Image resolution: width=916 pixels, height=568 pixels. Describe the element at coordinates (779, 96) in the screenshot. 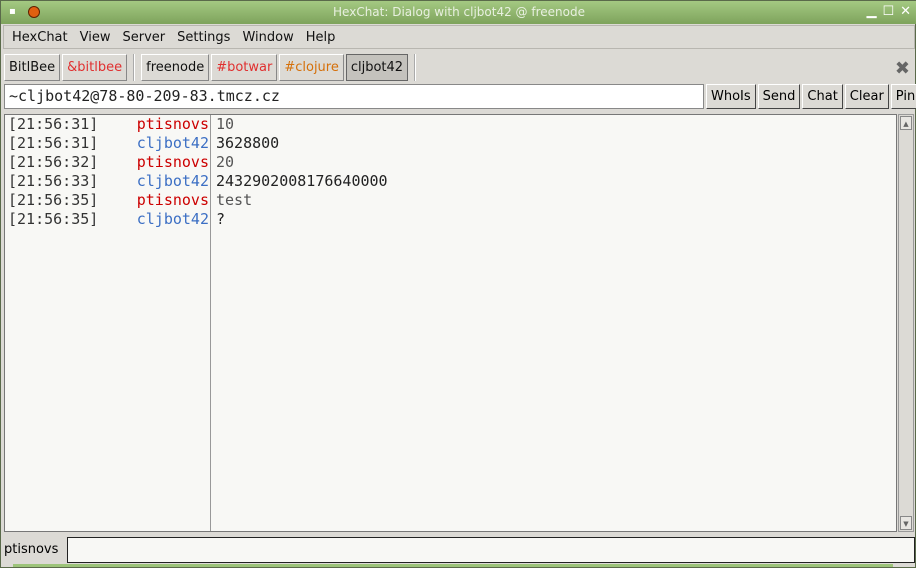

I see `send-button: Send` at that location.